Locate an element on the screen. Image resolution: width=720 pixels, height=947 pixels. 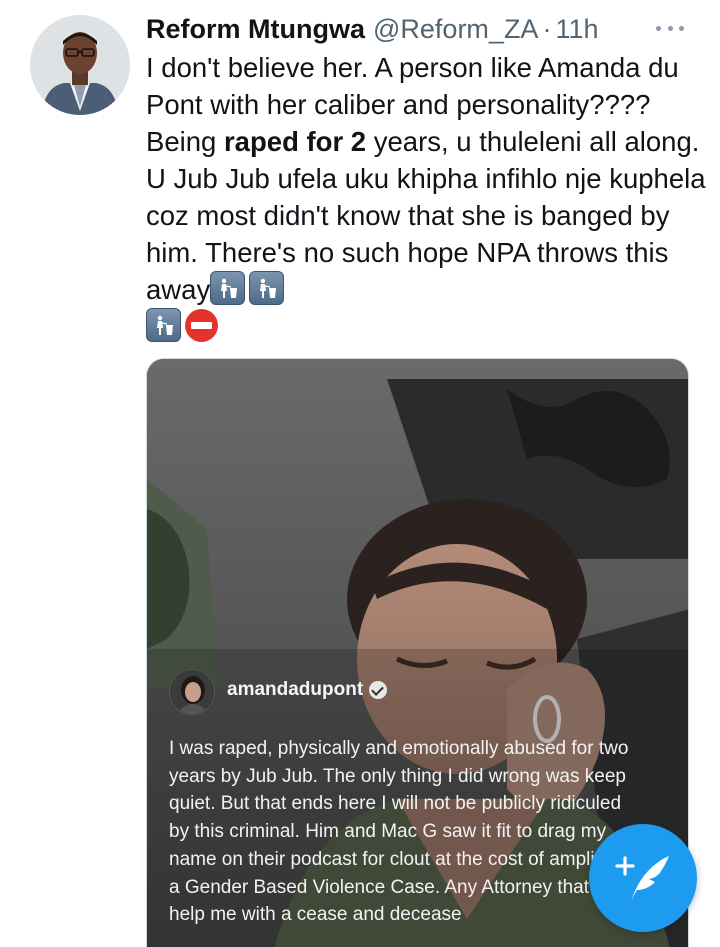
compose-tweet-button is located at coordinates (643, 878).